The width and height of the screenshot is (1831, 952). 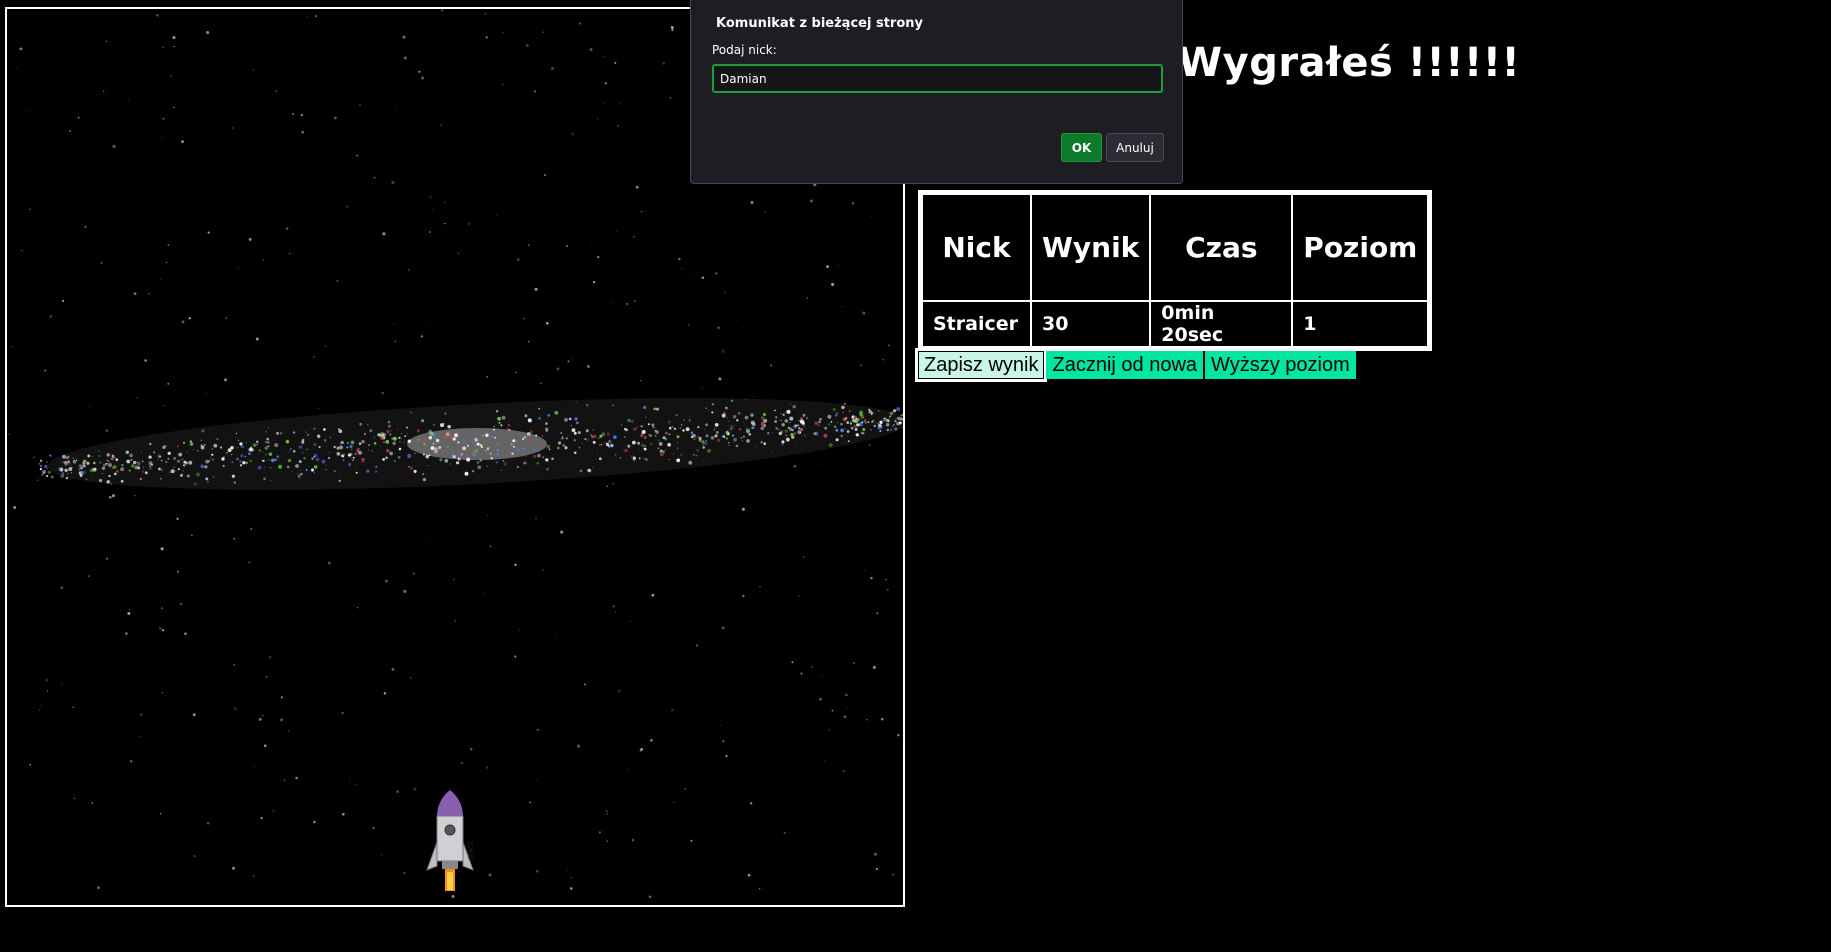 I want to click on rocket-label: SPACE, so click(x=471, y=850).